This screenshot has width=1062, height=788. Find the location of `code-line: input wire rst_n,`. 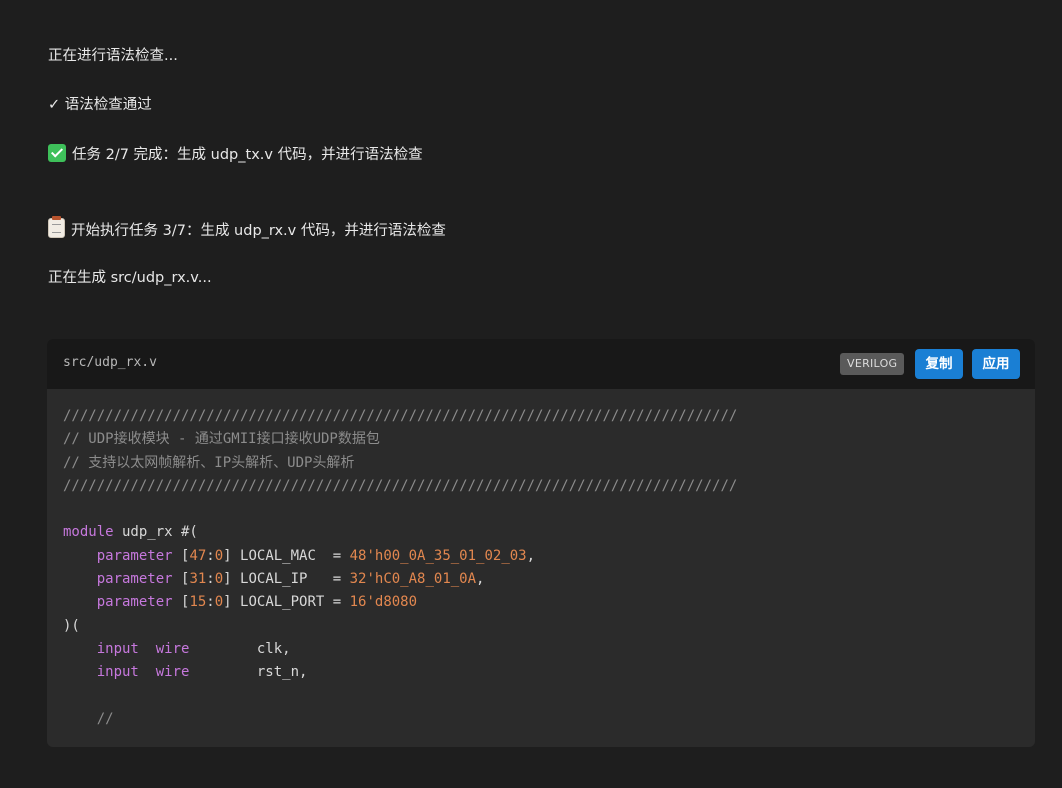

code-line: input wire rst_n, is located at coordinates (400, 672).